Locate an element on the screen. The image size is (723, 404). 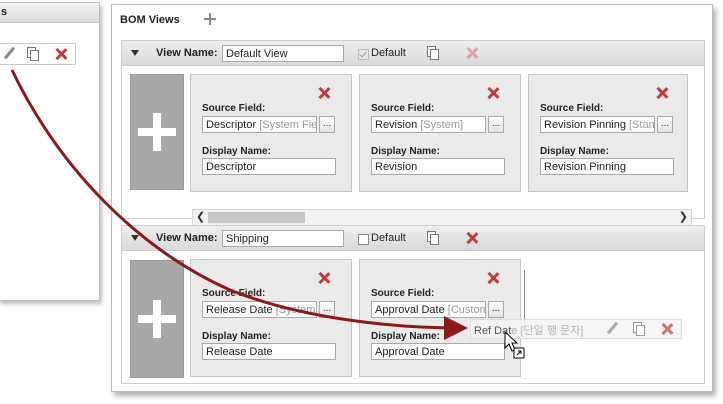
move-cursor-icon is located at coordinates (514, 344).